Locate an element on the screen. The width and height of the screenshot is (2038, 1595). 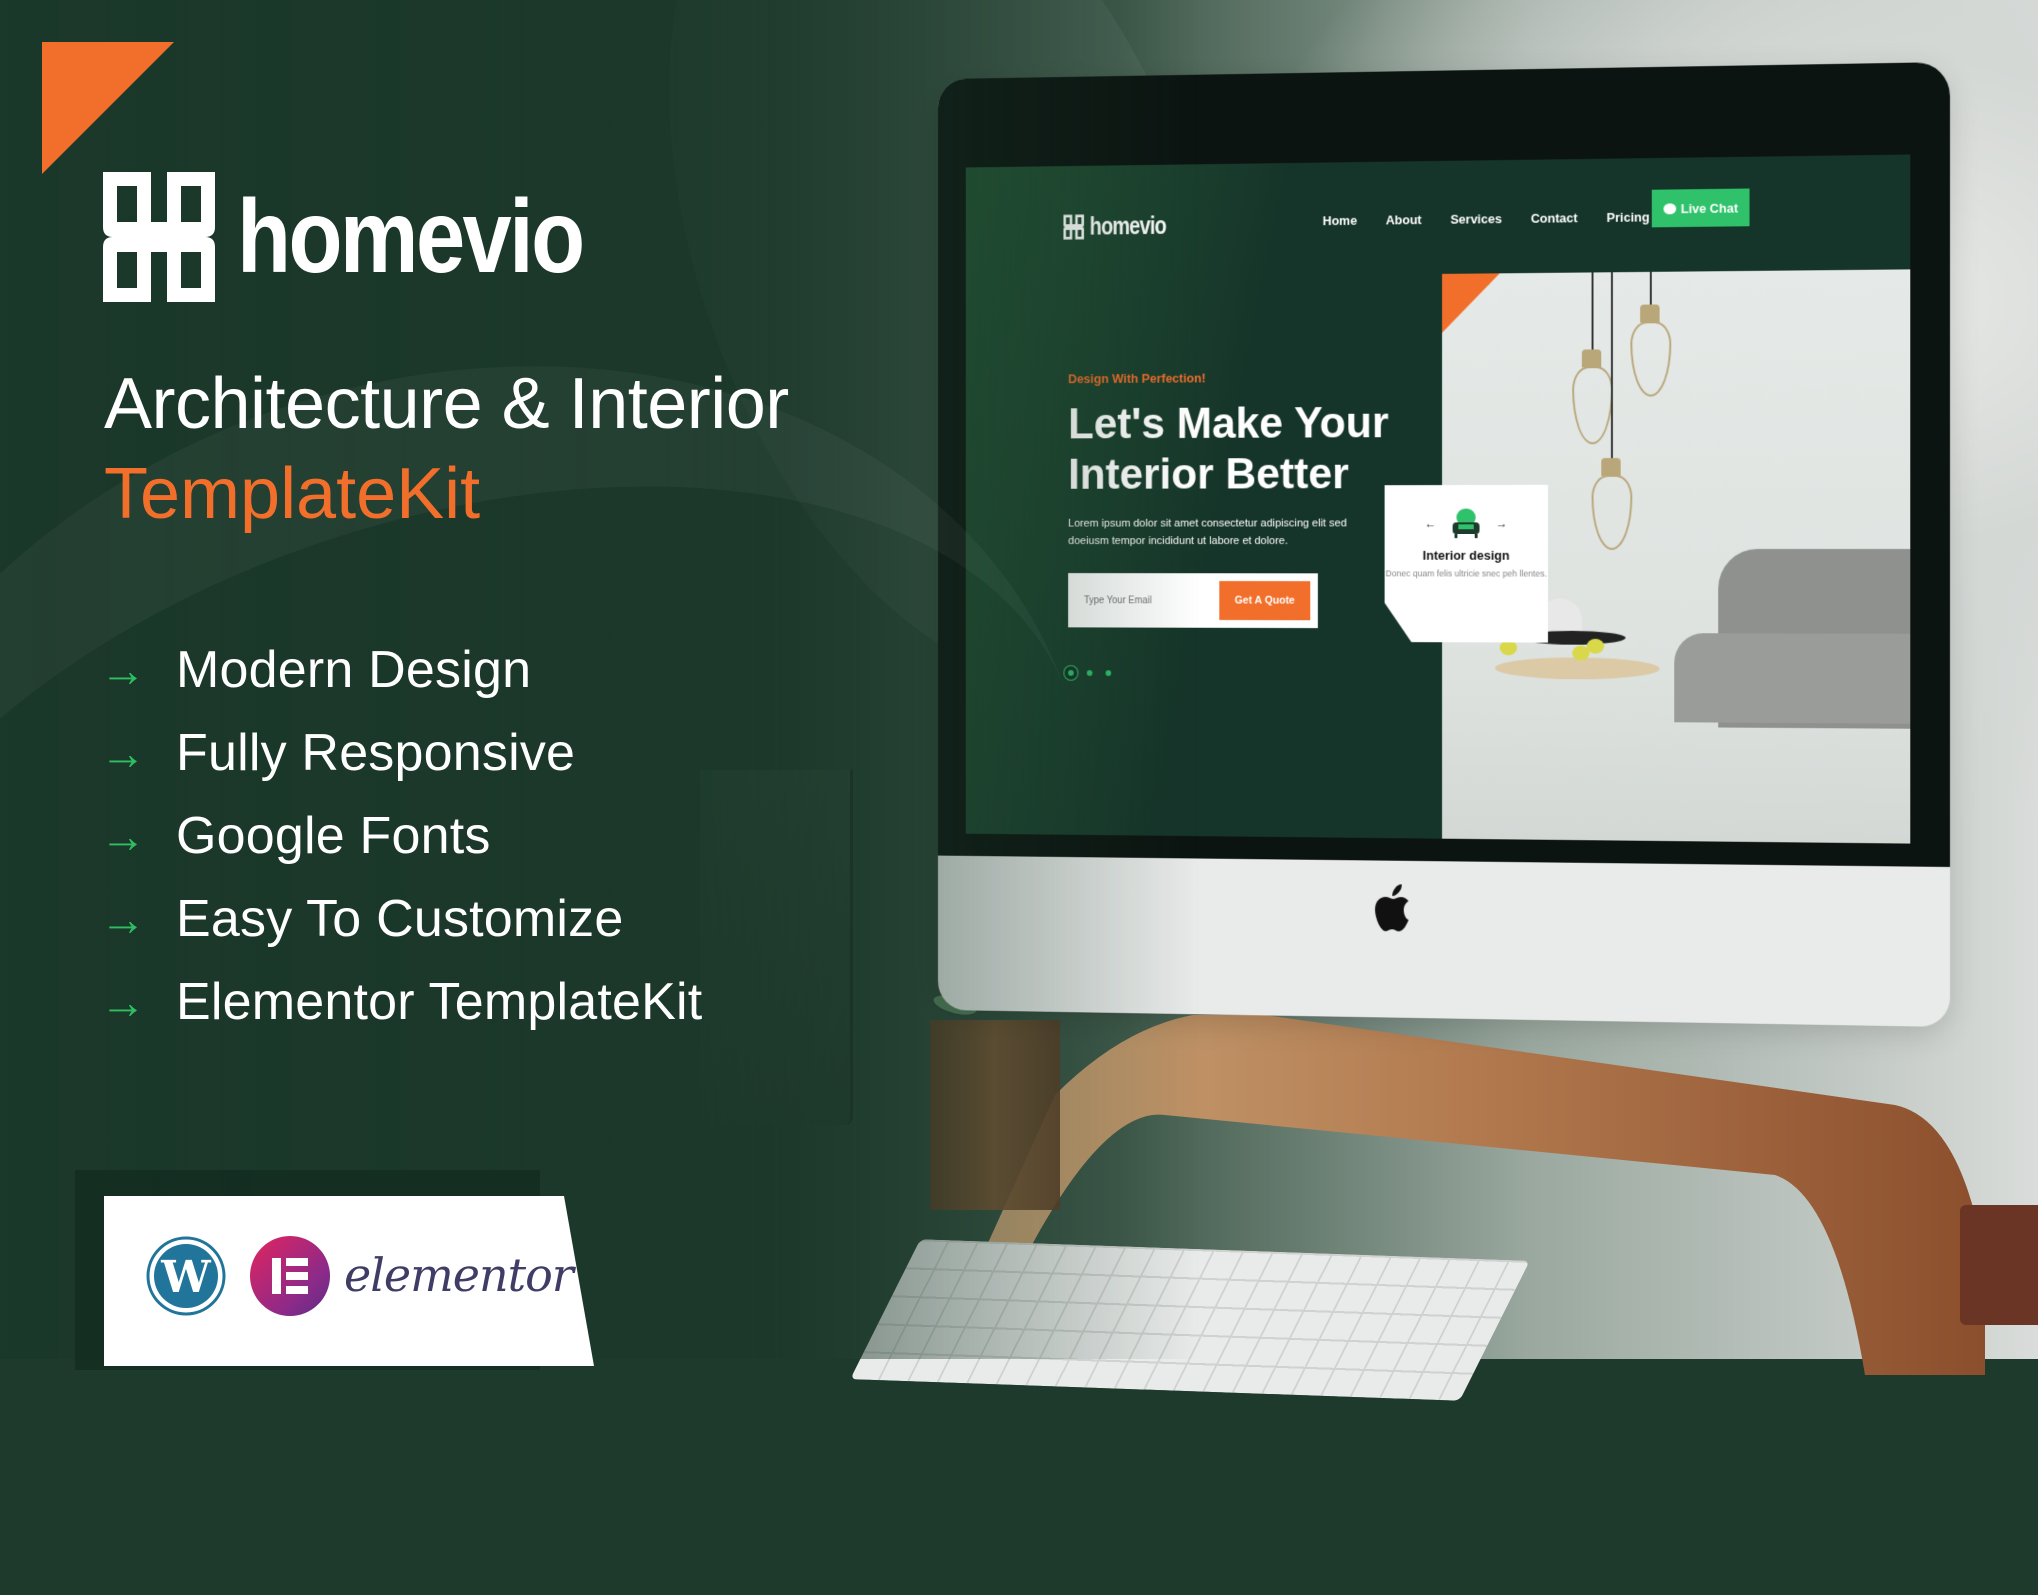
pencil-holder is located at coordinates (1999, 1265).